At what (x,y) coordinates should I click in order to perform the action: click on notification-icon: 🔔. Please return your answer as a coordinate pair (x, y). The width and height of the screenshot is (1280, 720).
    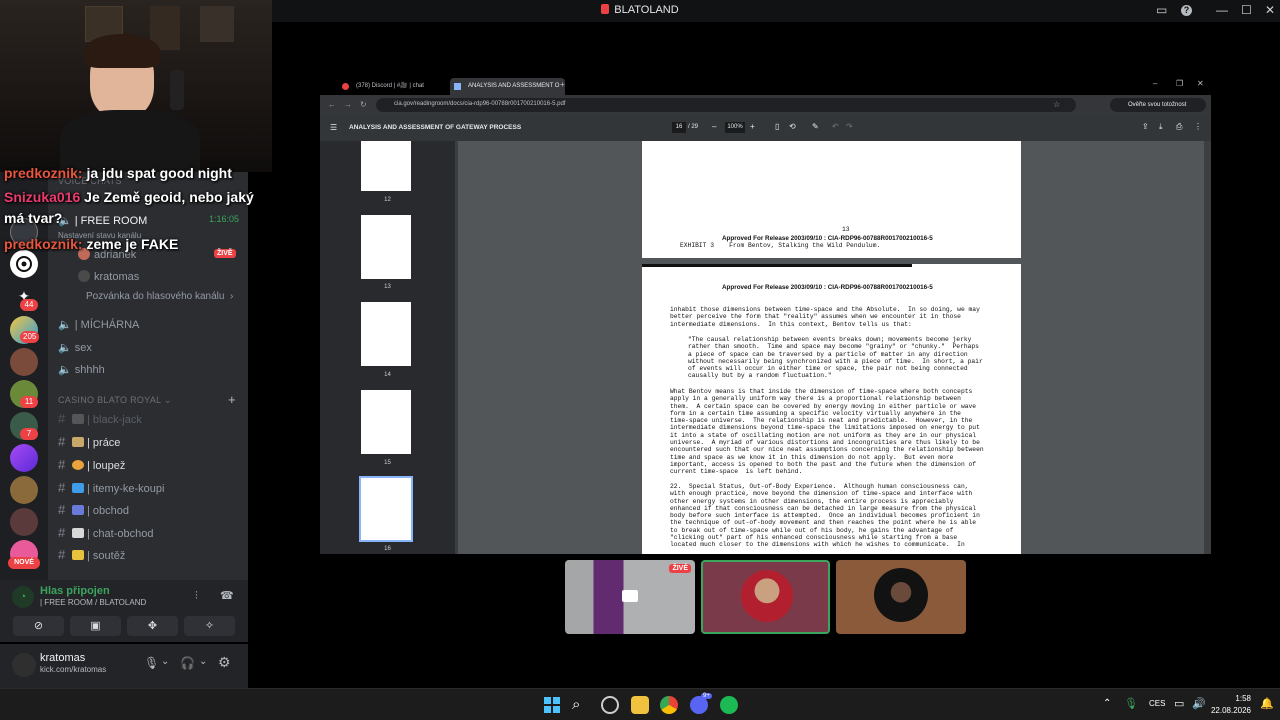
    Looking at the image, I should click on (1267, 703).